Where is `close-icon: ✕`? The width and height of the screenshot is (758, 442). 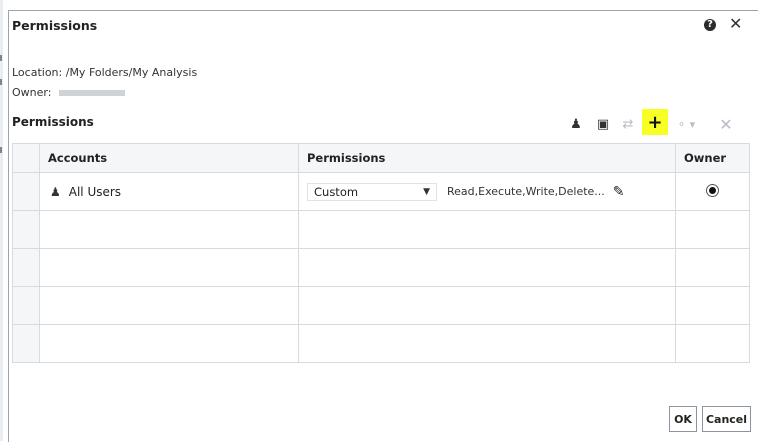 close-icon: ✕ is located at coordinates (735, 24).